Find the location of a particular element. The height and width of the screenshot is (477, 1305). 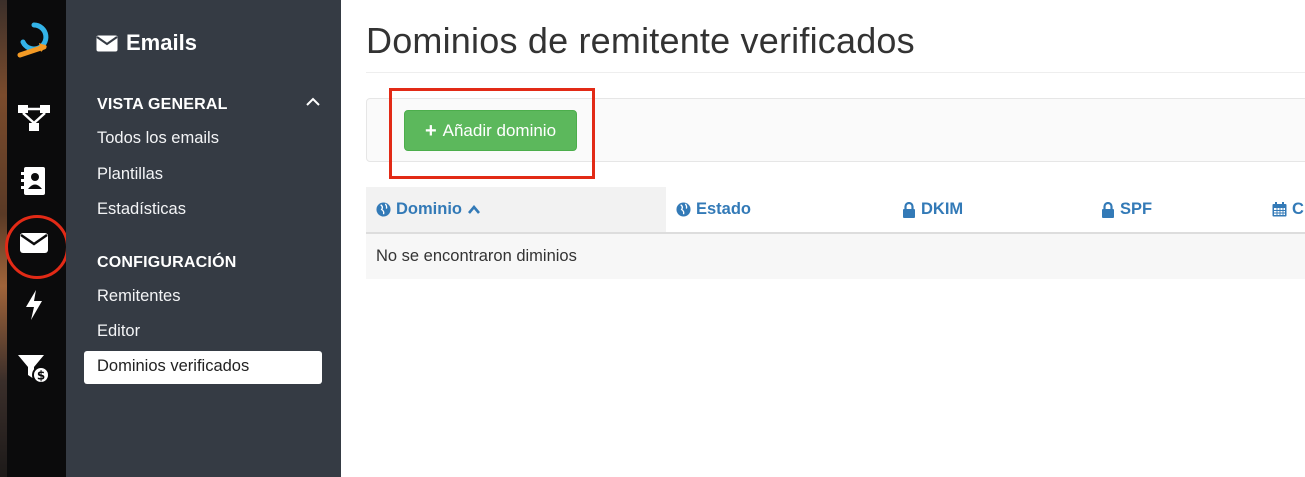

annotation-circle is located at coordinates (37, 247).